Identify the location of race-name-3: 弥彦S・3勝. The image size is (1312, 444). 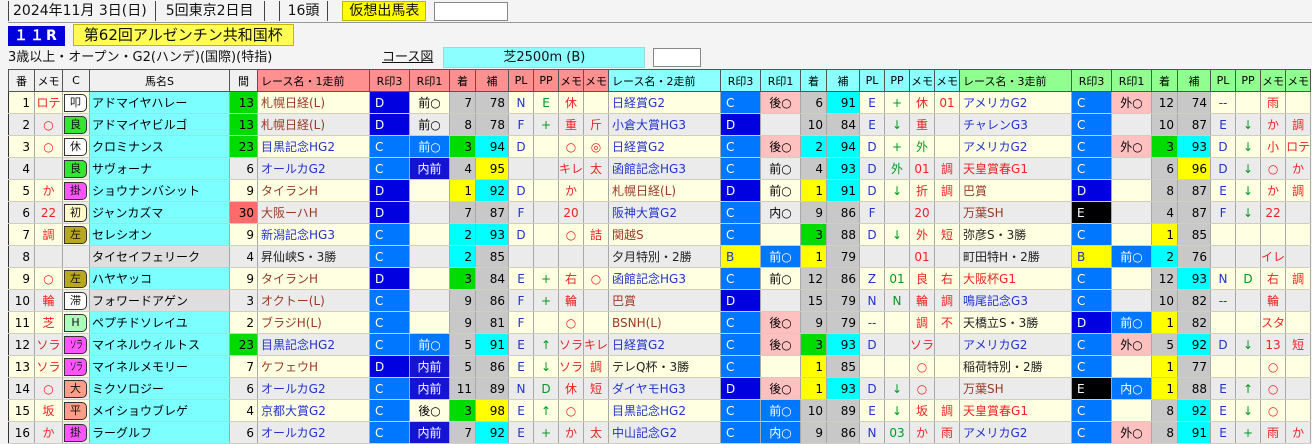
(1016, 234).